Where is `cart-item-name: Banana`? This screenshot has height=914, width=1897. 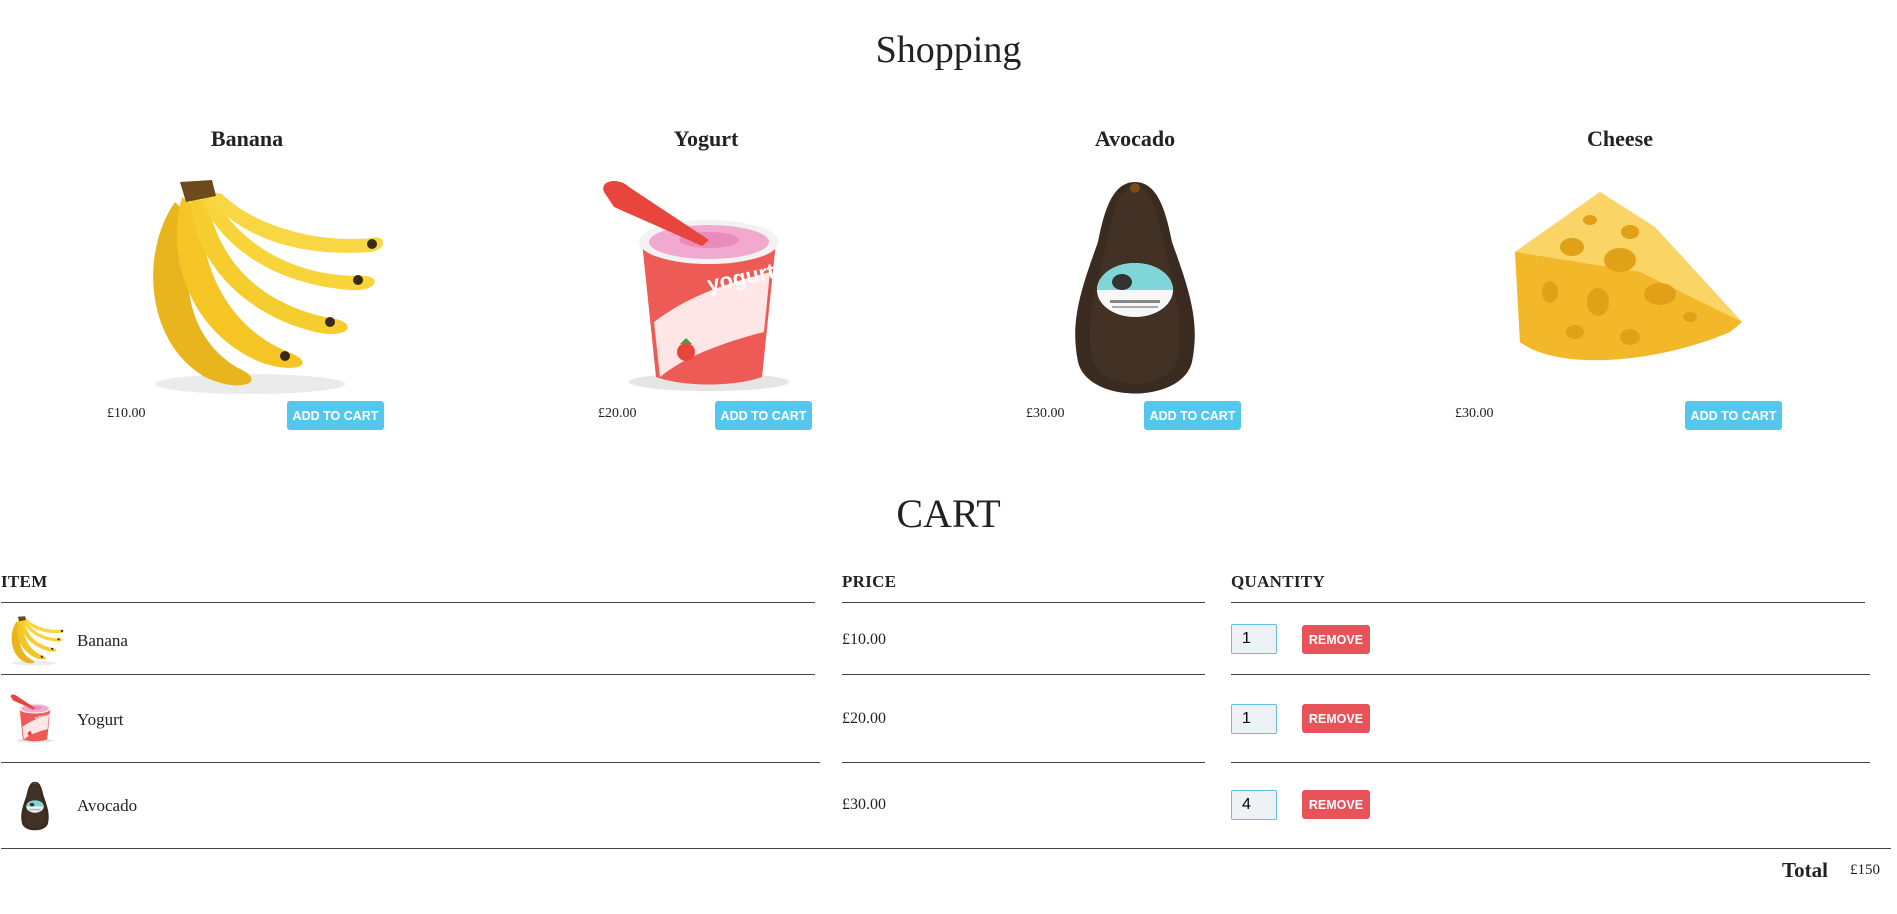
cart-item-name: Banana is located at coordinates (102, 640).